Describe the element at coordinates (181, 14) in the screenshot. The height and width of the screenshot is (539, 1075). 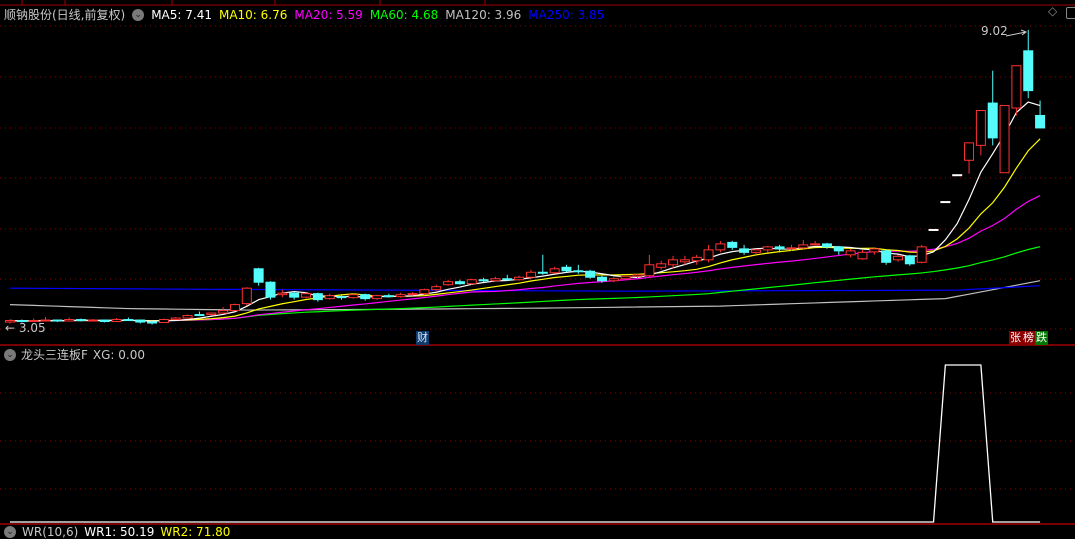
I see `ma-legend-item: MA5: 7.41` at that location.